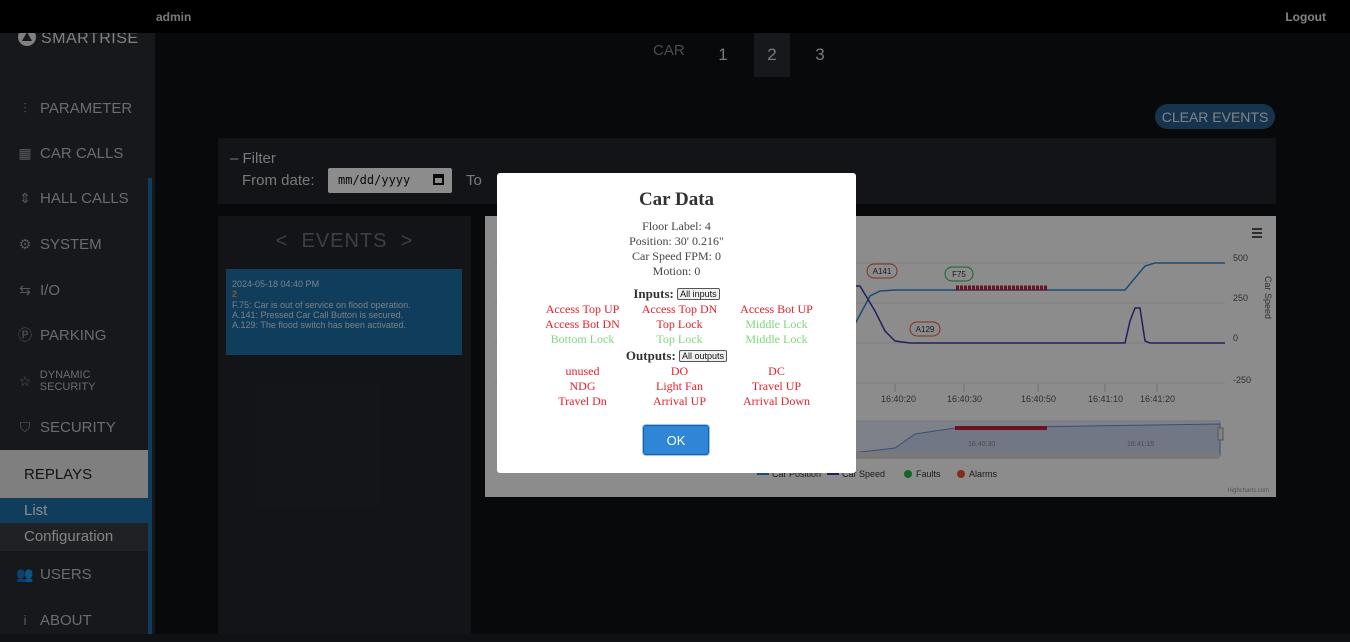 The height and width of the screenshot is (642, 1350). What do you see at coordinates (582, 339) in the screenshot?
I see `input-status: Bottom Lock` at bounding box center [582, 339].